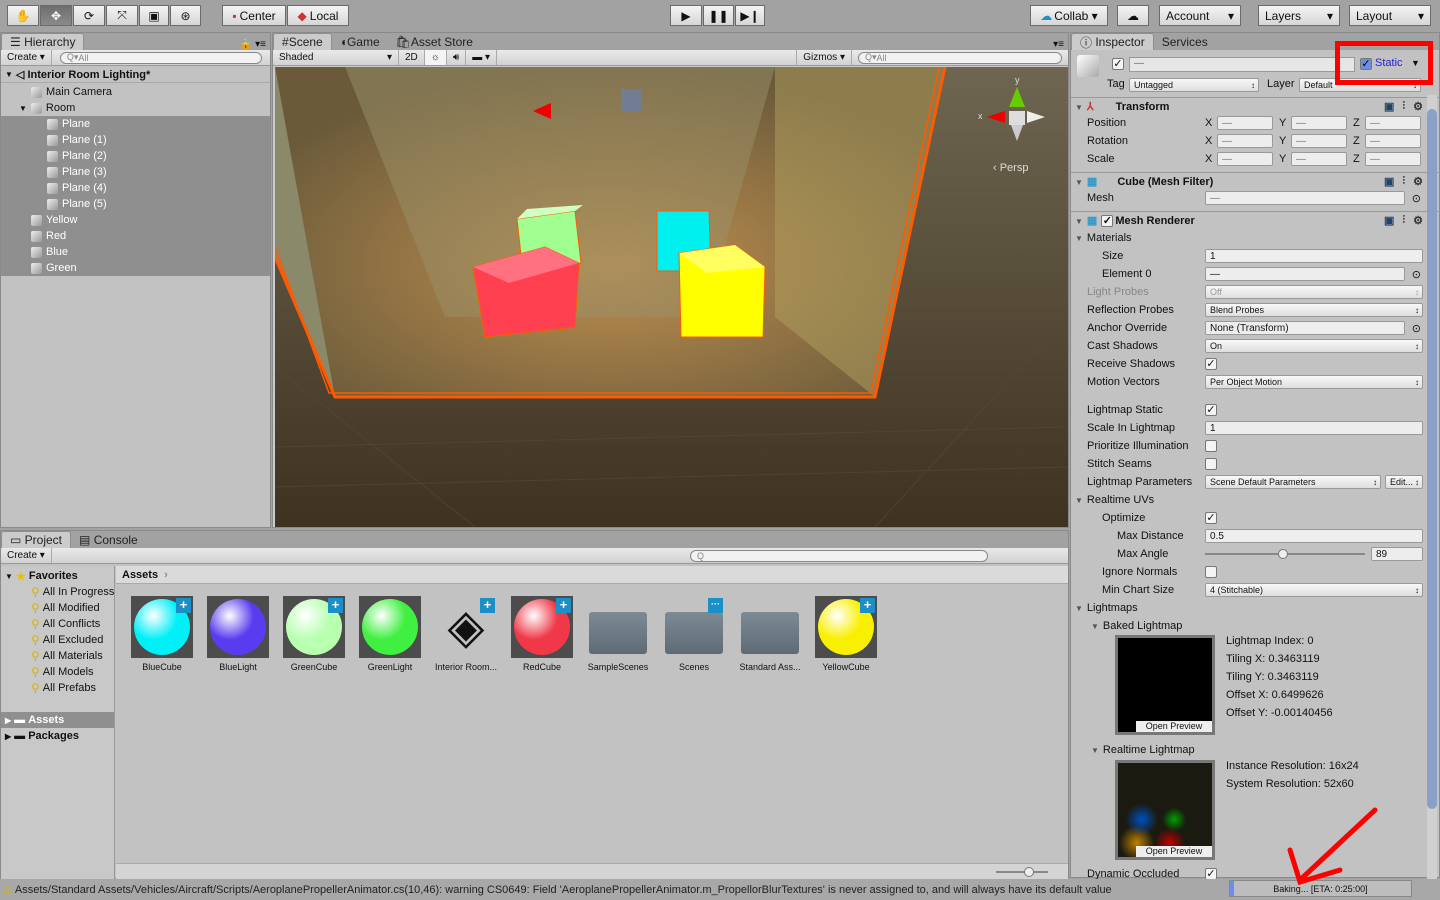 This screenshot has height=900, width=1440. I want to click on favorite-item: ⚲ All Conflicts, so click(73, 624).